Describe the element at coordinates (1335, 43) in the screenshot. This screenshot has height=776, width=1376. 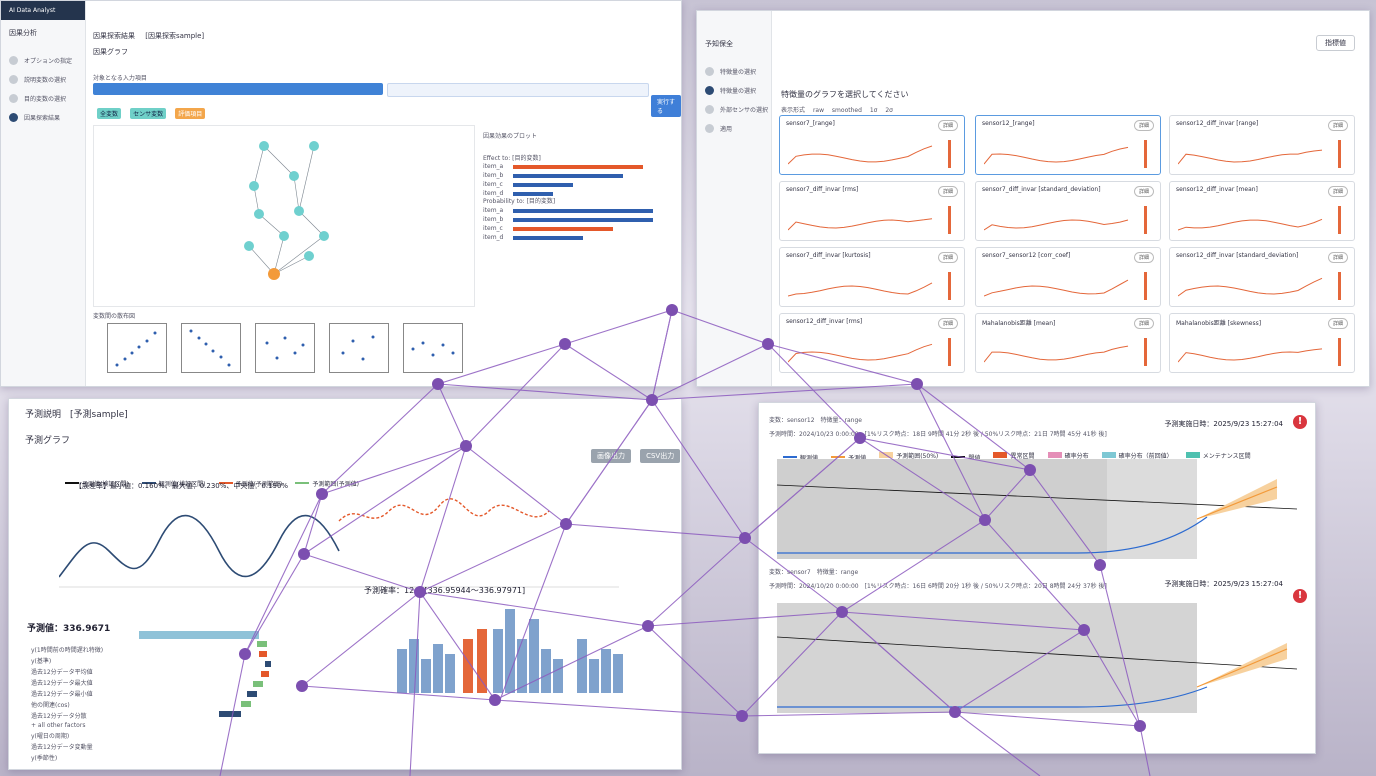
I see `mt-select: 指標値` at that location.